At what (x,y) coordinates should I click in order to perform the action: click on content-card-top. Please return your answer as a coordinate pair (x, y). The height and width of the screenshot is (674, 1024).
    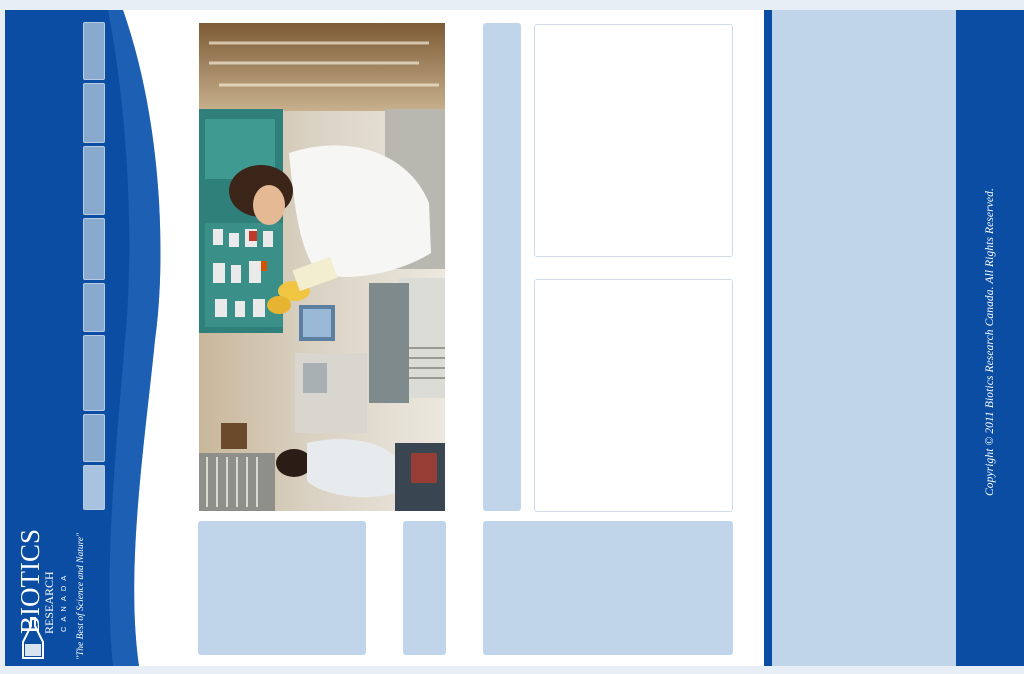
    Looking at the image, I should click on (633, 140).